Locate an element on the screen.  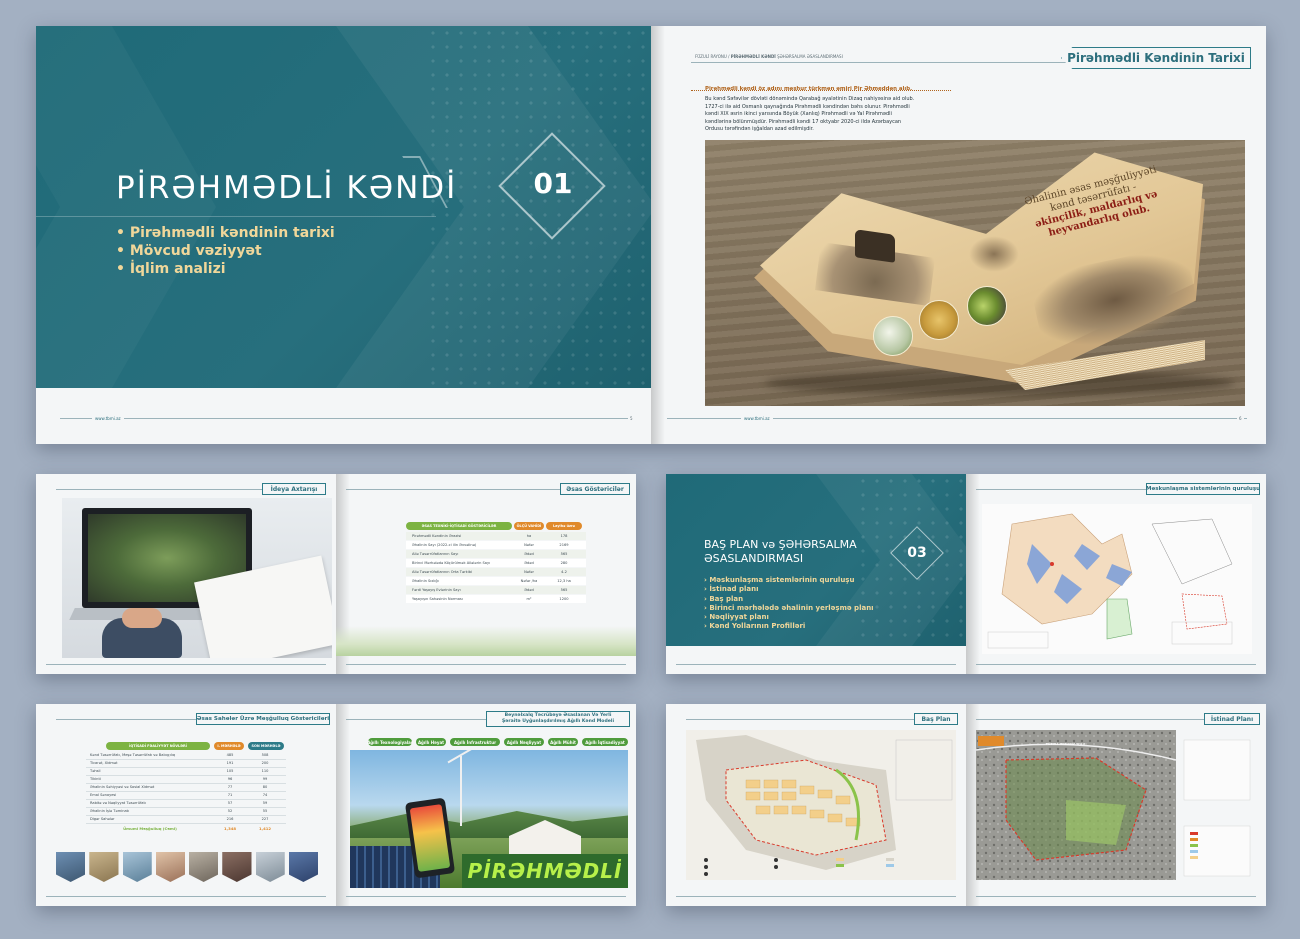
row-stage1: 77 is located at coordinates (230, 787).